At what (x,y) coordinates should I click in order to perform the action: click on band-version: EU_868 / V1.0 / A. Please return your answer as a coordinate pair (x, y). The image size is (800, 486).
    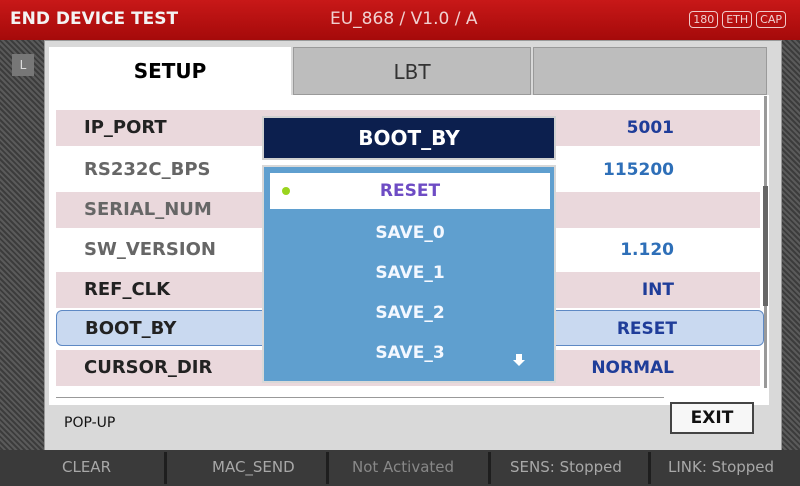
    Looking at the image, I should click on (404, 19).